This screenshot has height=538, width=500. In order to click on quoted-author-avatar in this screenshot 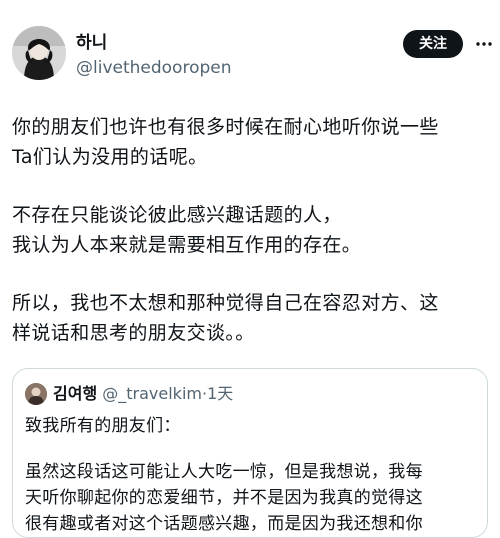, I will do `click(36, 394)`.